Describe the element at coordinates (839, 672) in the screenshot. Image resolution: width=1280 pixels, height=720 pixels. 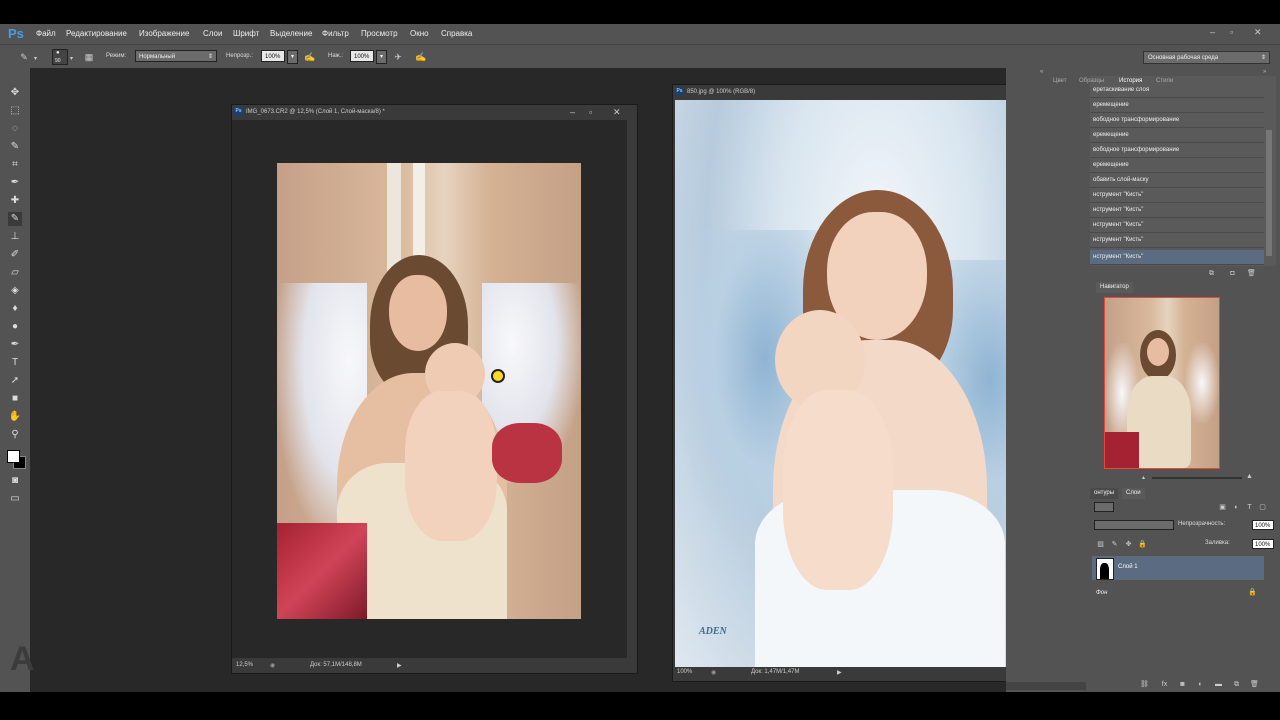
I see `document-2-status-arrow-icon: ▶` at that location.